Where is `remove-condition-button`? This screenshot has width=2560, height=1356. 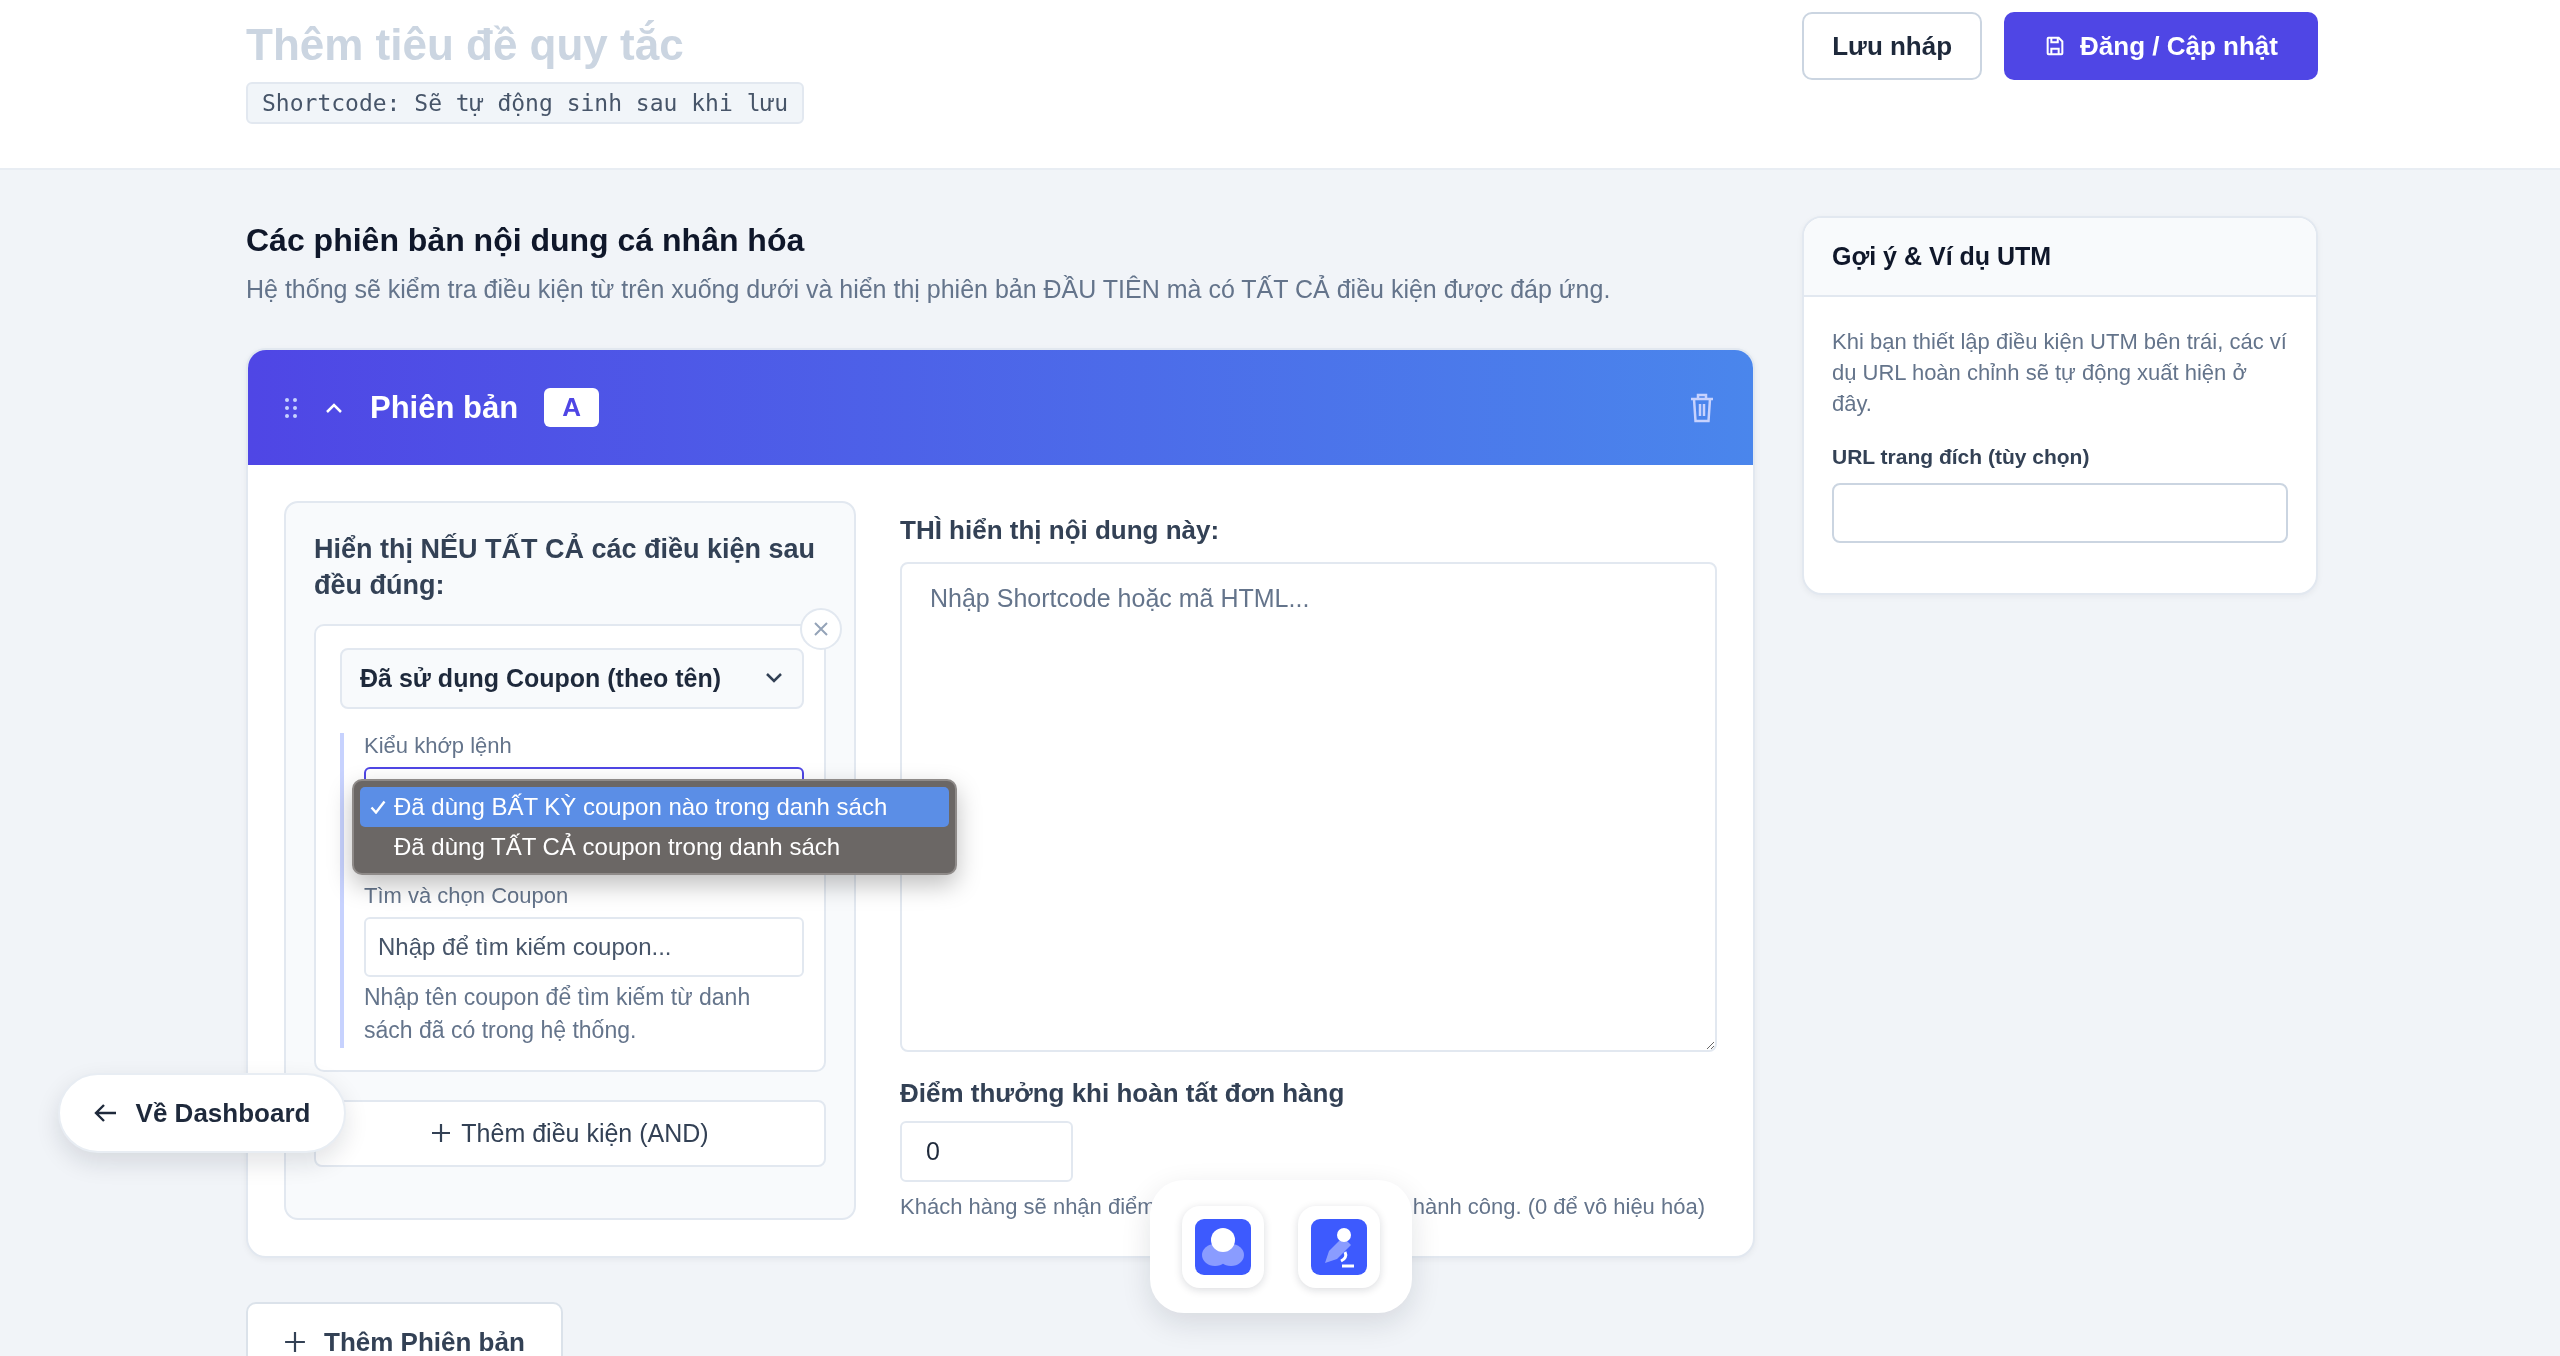 remove-condition-button is located at coordinates (821, 628).